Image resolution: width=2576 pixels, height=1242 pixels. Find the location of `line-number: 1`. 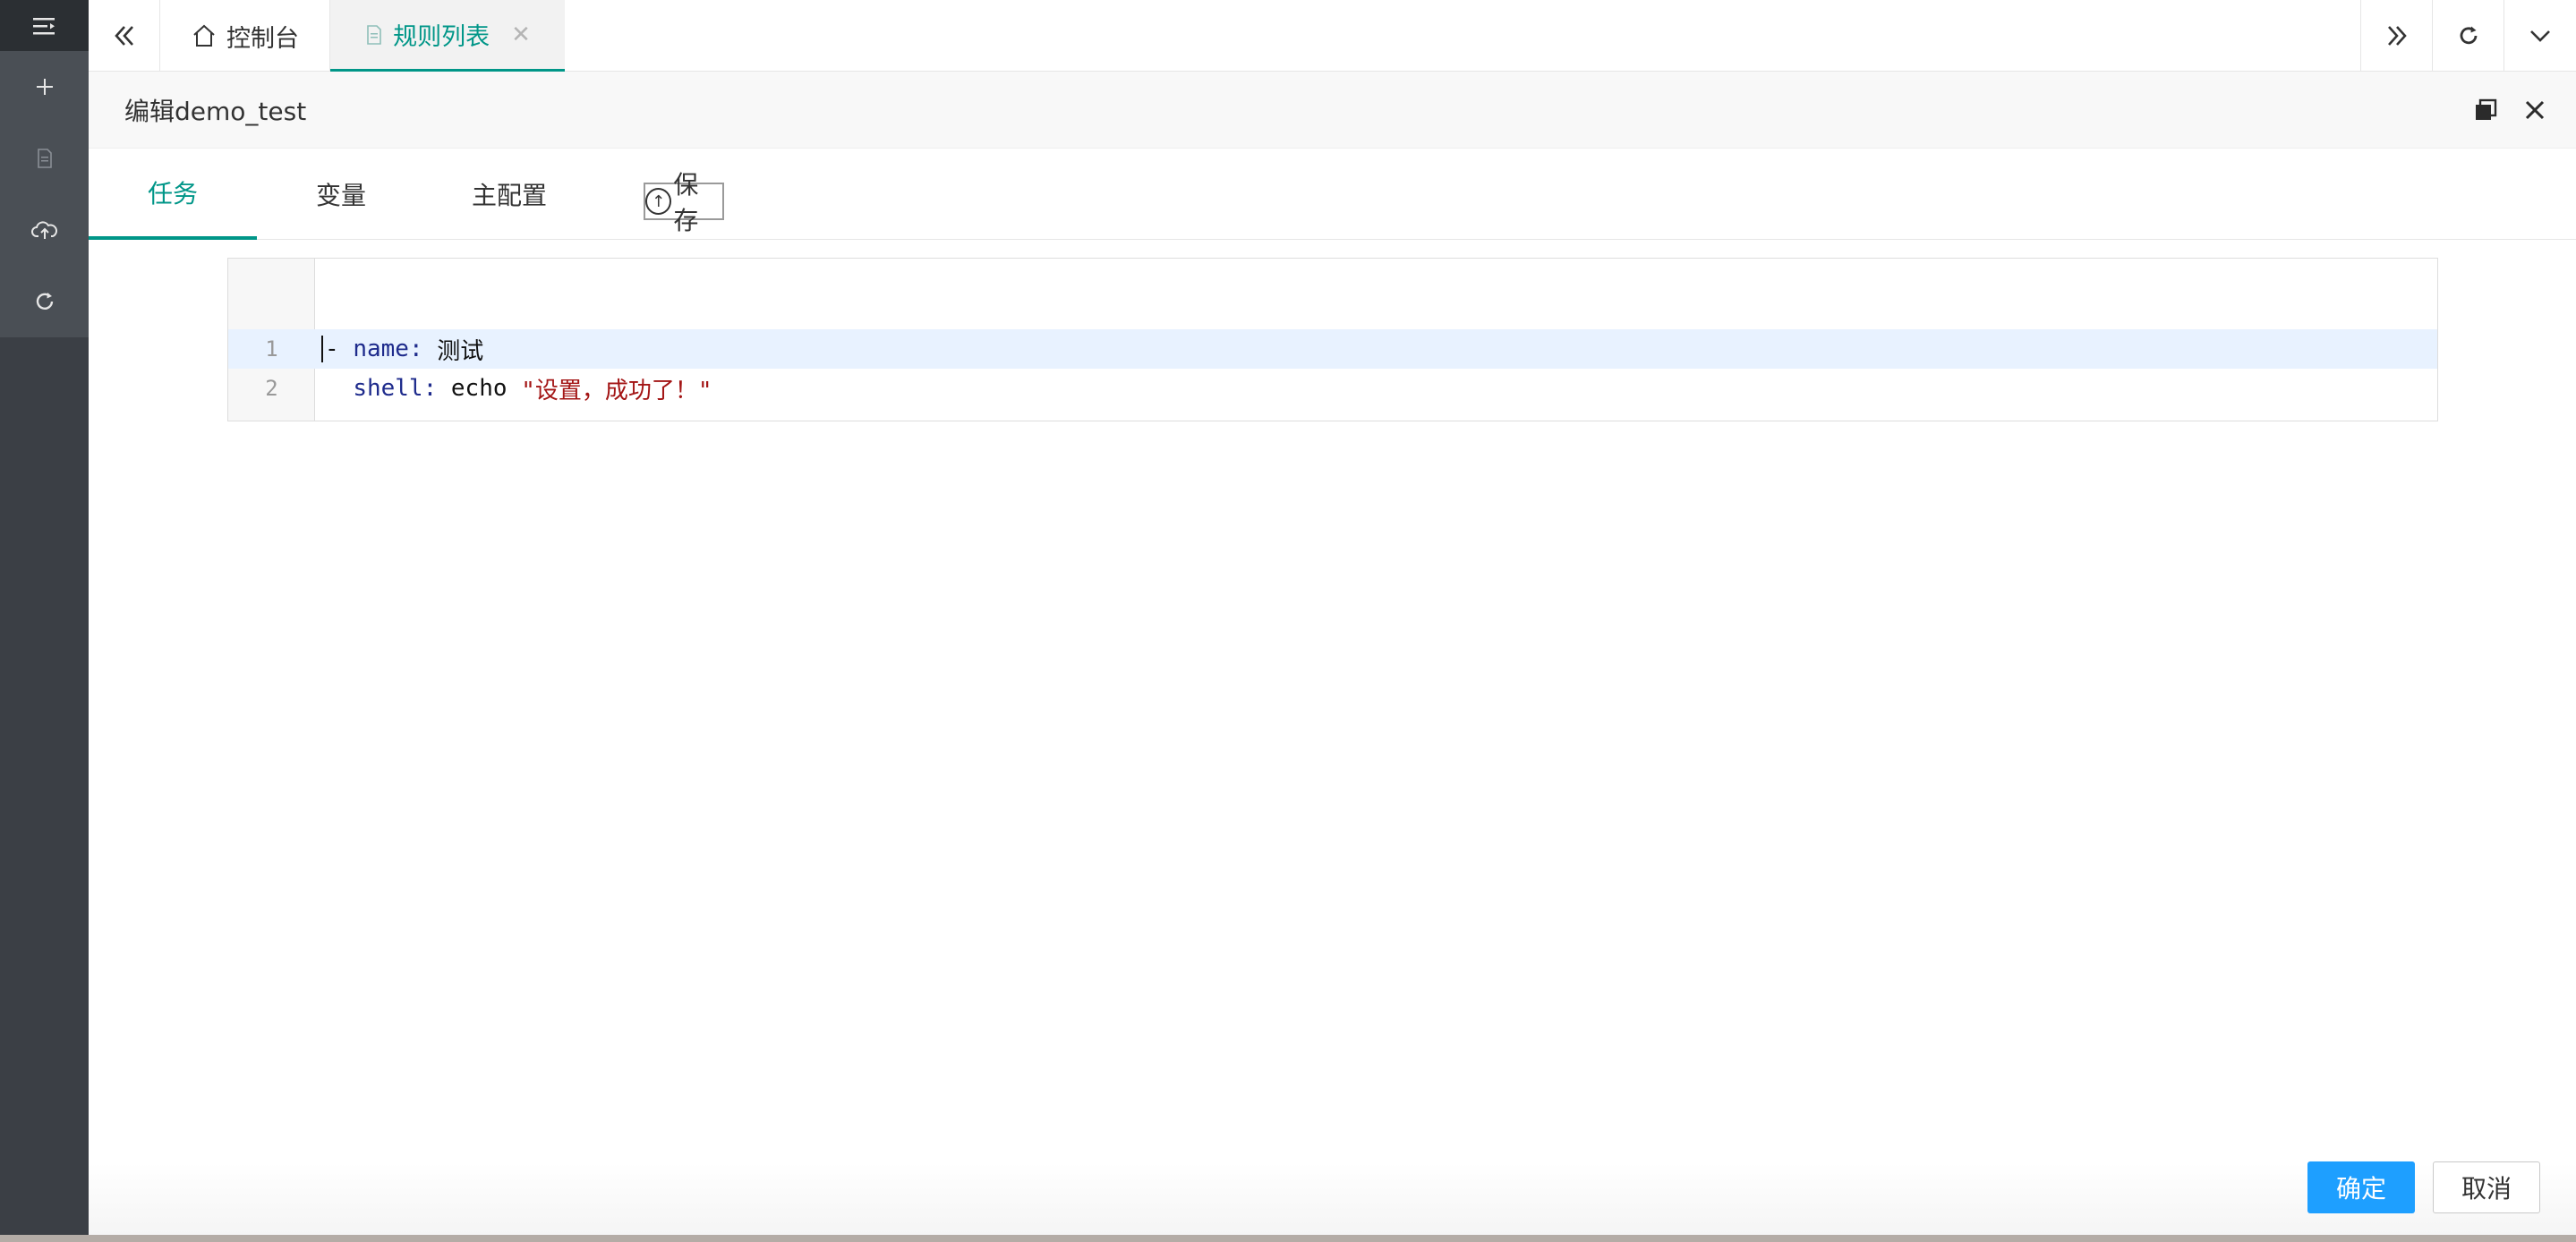

line-number: 1 is located at coordinates (271, 349).